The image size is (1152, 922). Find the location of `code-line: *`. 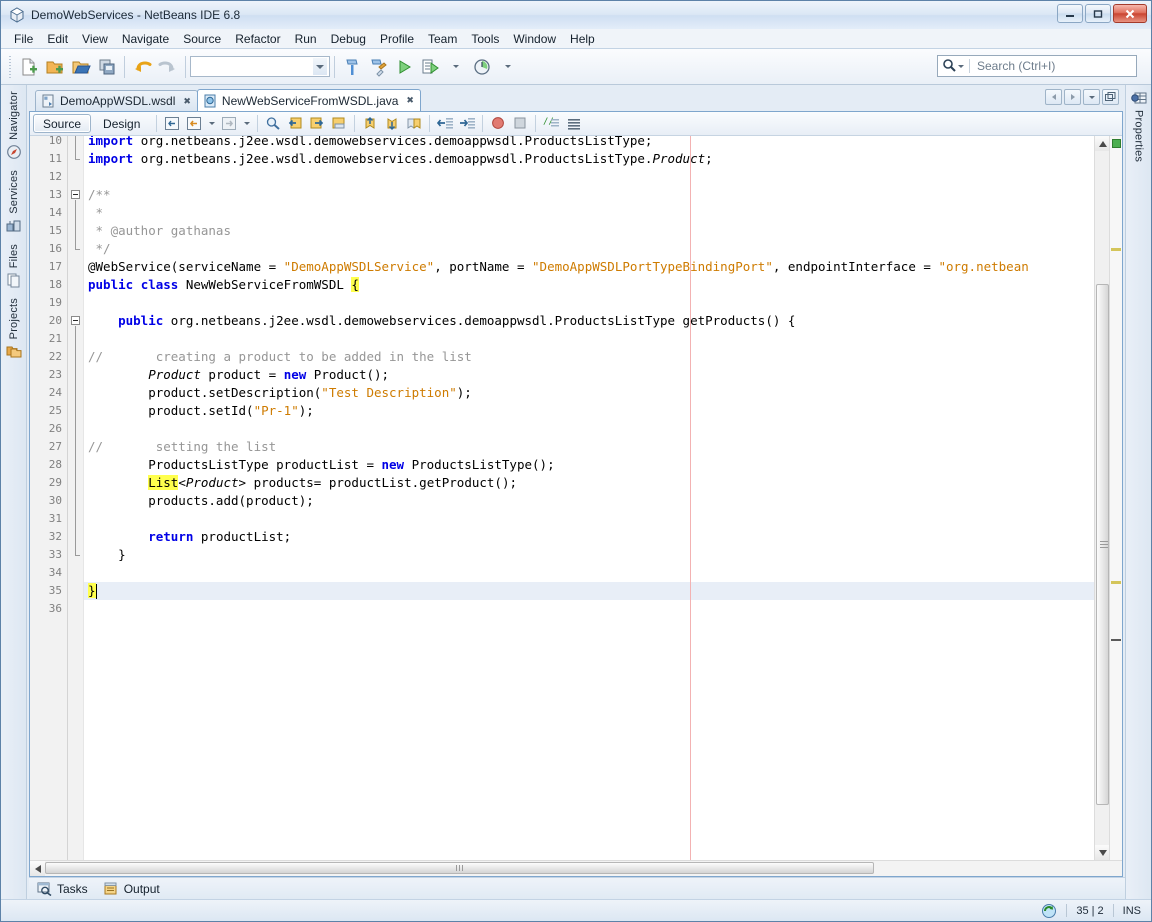

code-line: * is located at coordinates (94, 213).